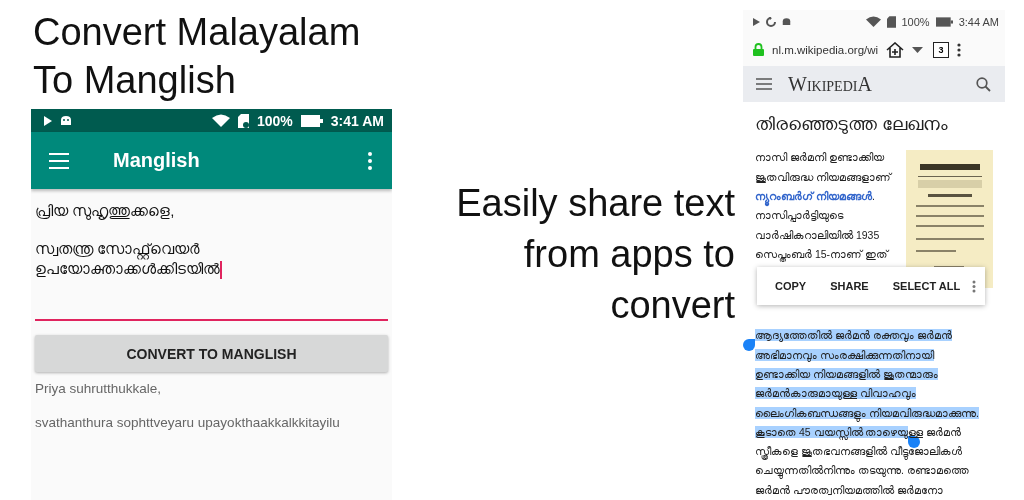  I want to click on menu-item: SHARE, so click(849, 286).